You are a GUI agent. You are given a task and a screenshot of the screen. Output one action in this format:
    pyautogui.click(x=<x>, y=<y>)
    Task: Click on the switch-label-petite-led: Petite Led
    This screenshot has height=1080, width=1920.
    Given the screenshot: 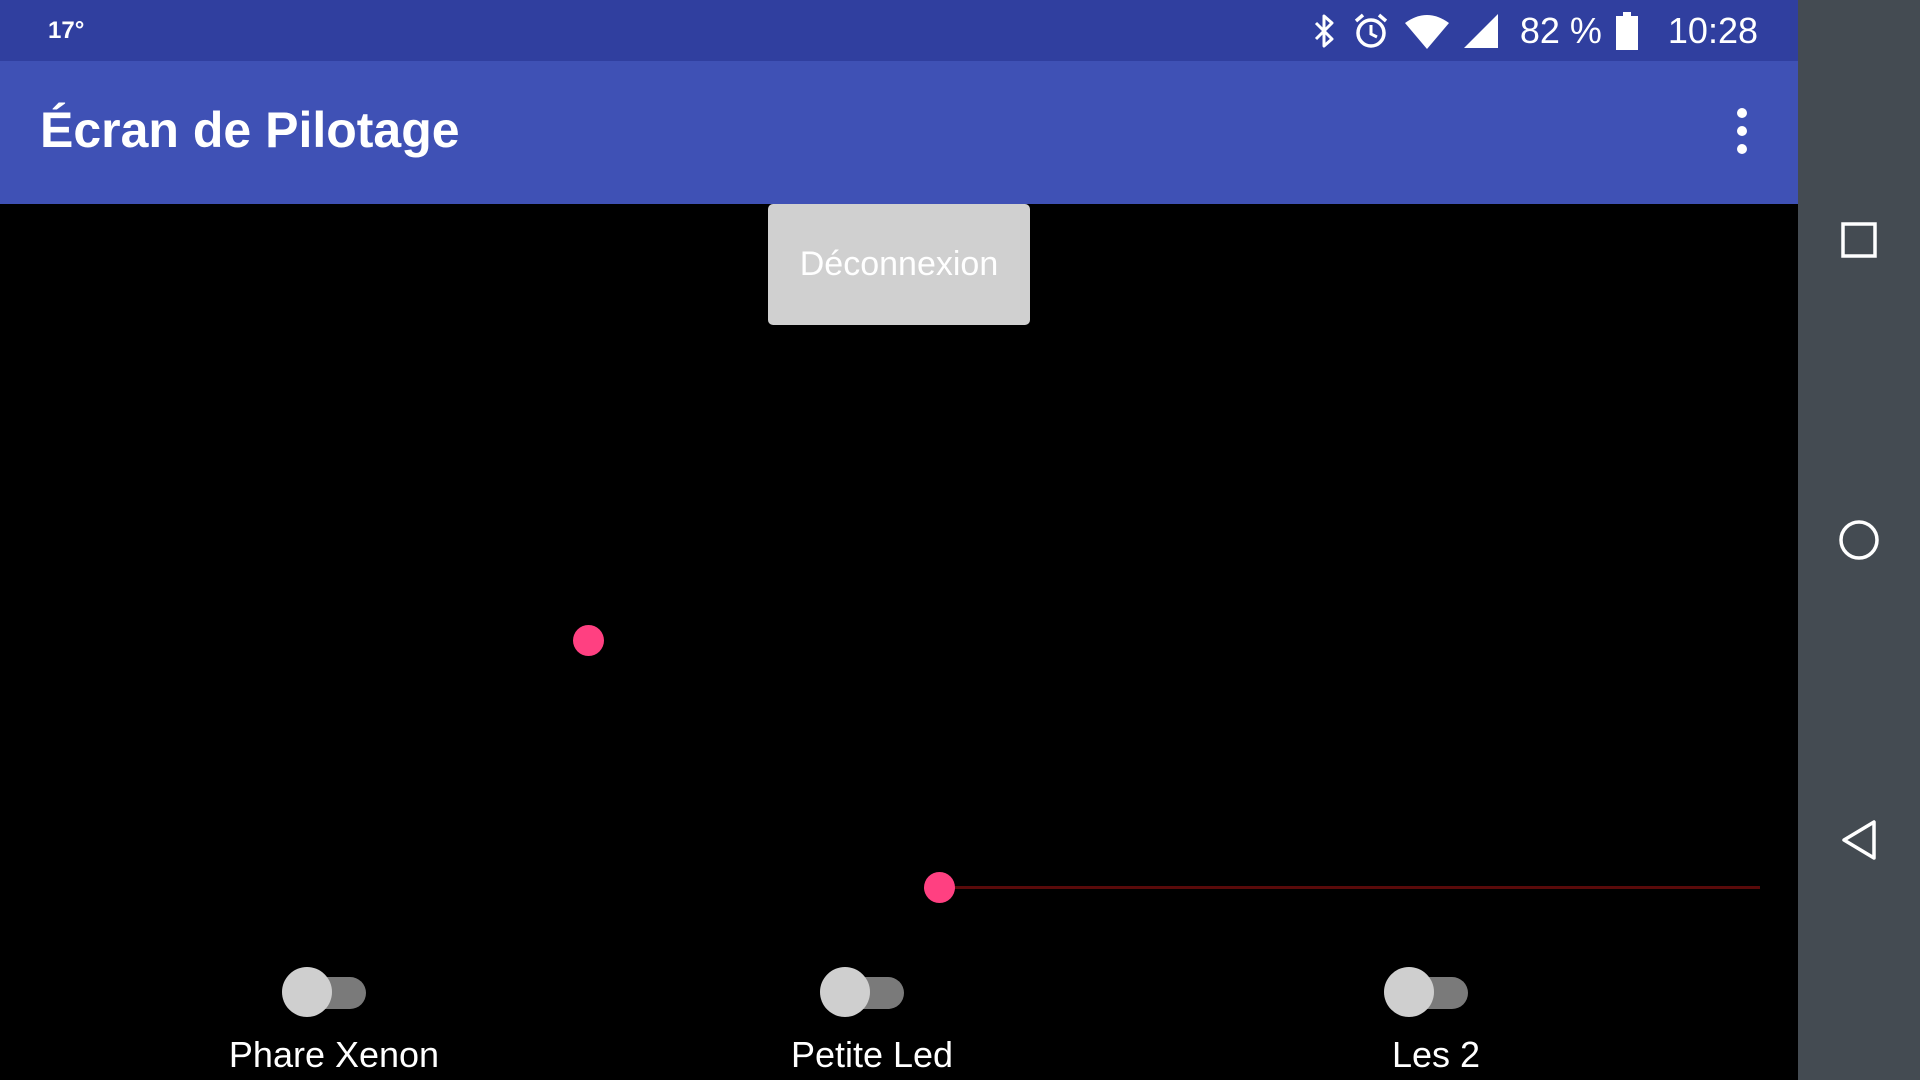 What is the action you would take?
    pyautogui.click(x=872, y=1054)
    